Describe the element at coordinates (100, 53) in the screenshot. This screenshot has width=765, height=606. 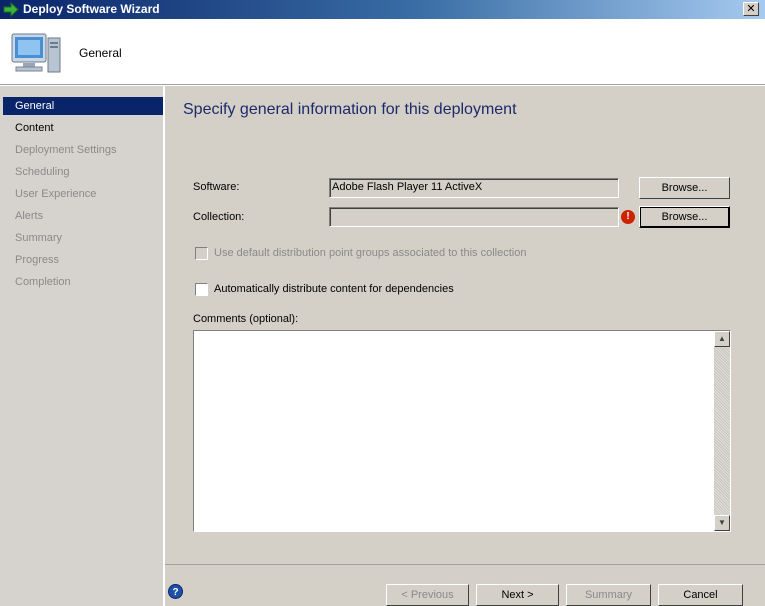
I see `header-title: General` at that location.